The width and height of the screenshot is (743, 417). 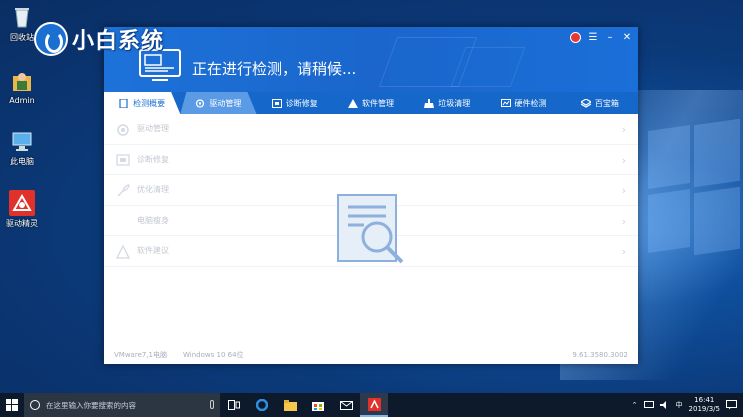 What do you see at coordinates (142, 103) in the screenshot?
I see `tab-overview: 检测概要` at bounding box center [142, 103].